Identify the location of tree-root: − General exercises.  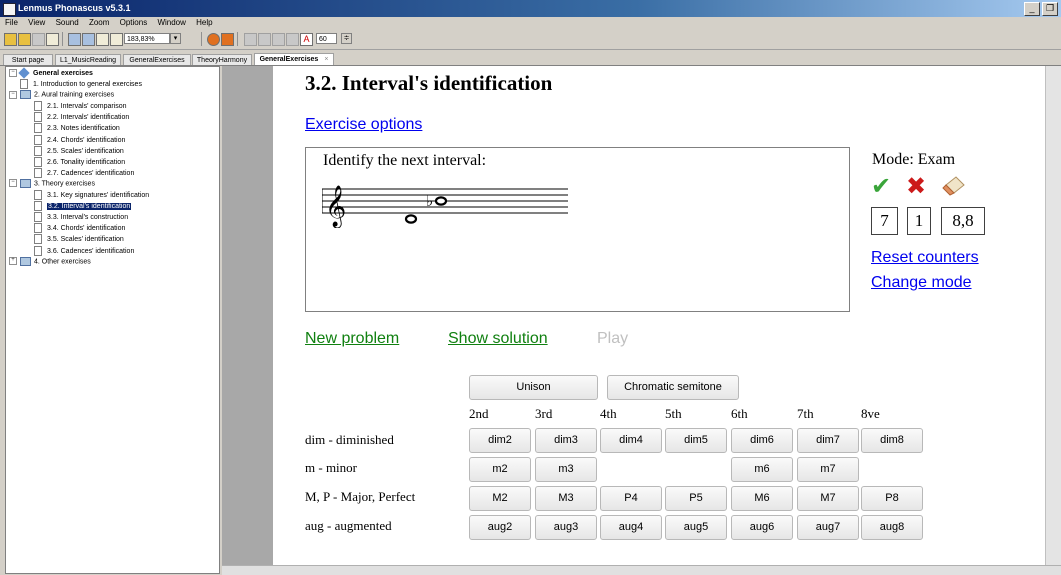
(51, 73).